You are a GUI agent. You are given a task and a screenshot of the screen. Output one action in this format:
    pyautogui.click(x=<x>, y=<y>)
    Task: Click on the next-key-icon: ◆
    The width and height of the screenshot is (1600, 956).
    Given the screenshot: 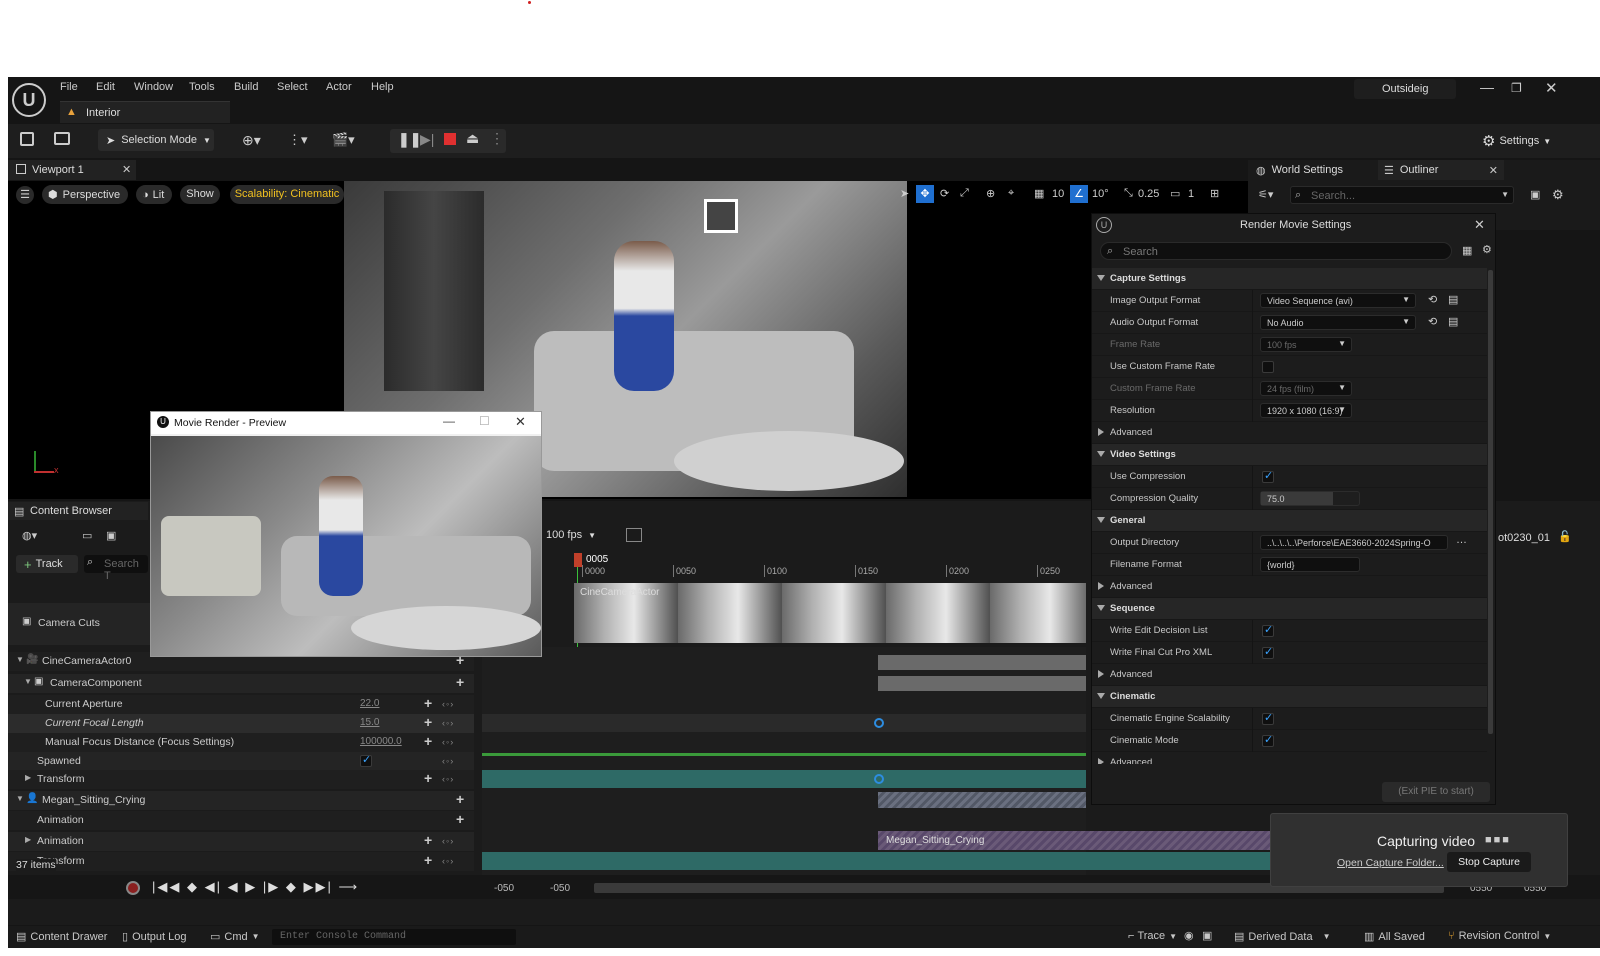 What is the action you would take?
    pyautogui.click(x=292, y=886)
    